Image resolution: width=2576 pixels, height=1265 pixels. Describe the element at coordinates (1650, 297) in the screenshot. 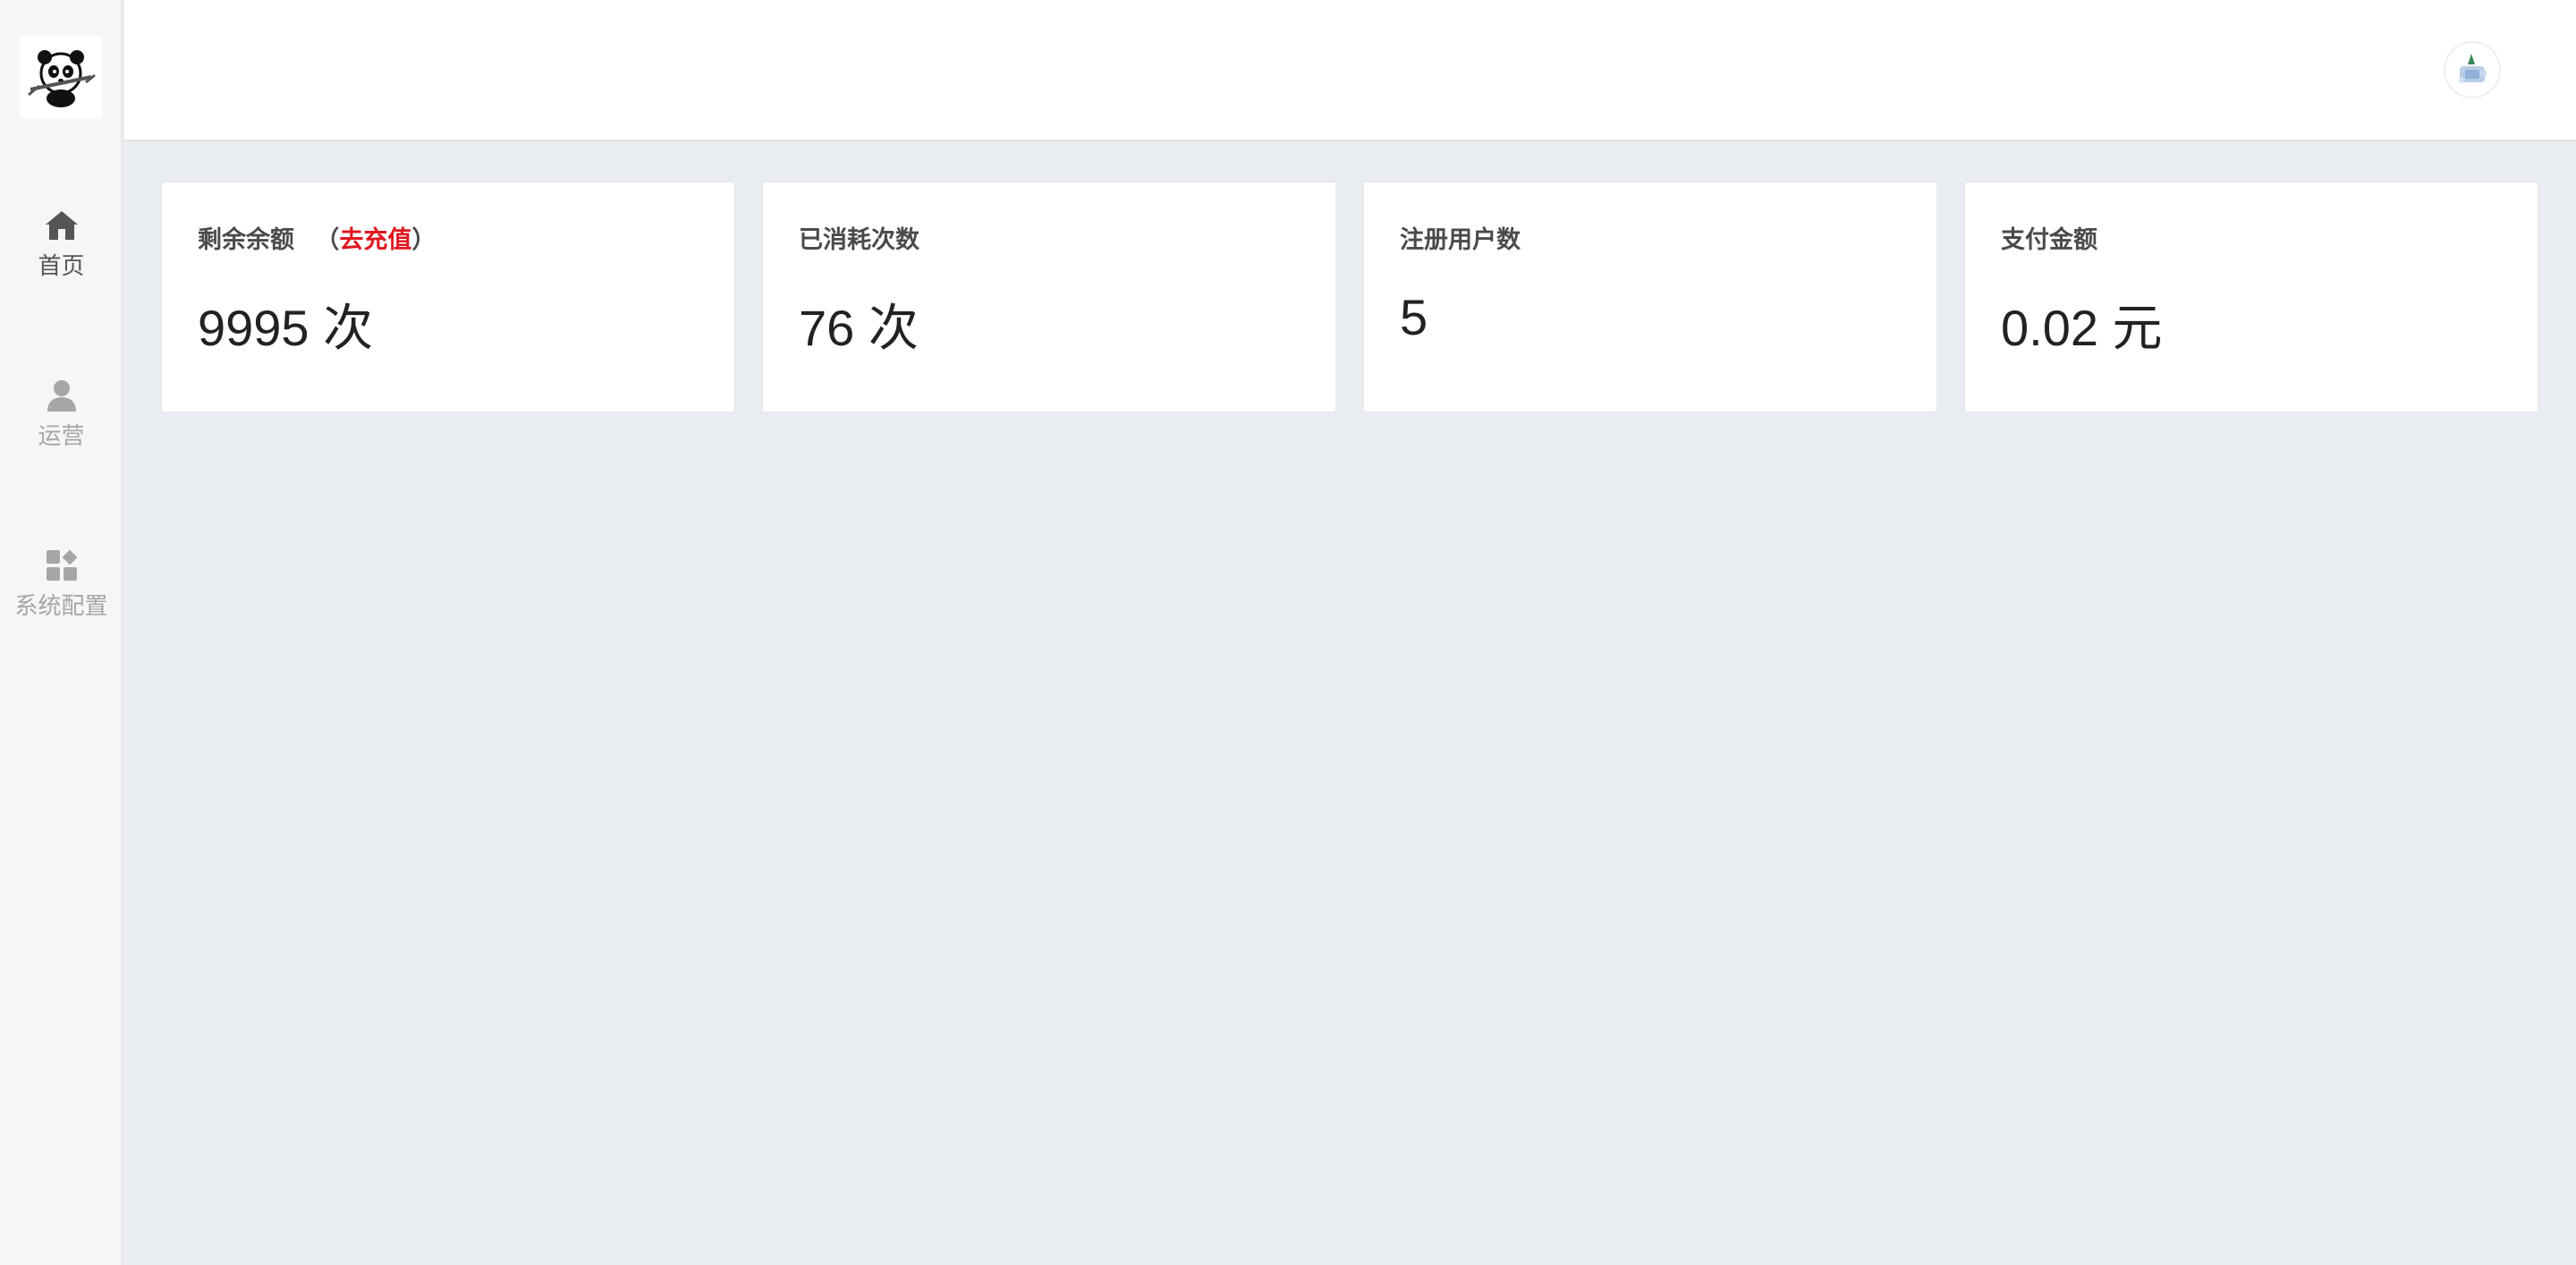

I see `stat-card-registered-users: 注册用户数 5` at that location.